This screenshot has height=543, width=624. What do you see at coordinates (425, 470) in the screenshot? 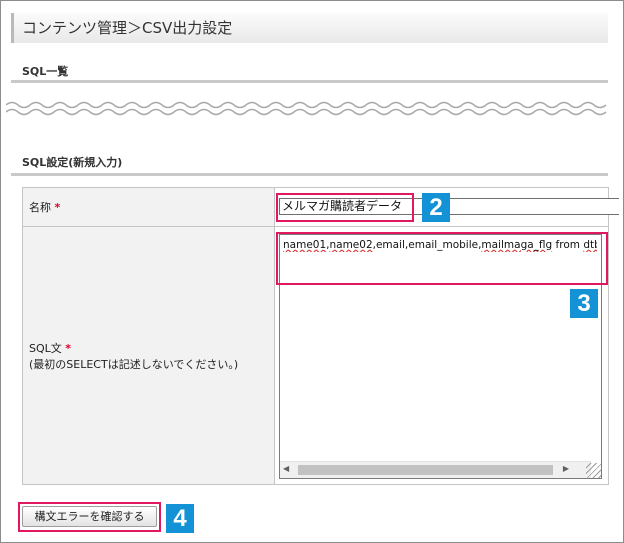
I see `scrollbar-thumb` at bounding box center [425, 470].